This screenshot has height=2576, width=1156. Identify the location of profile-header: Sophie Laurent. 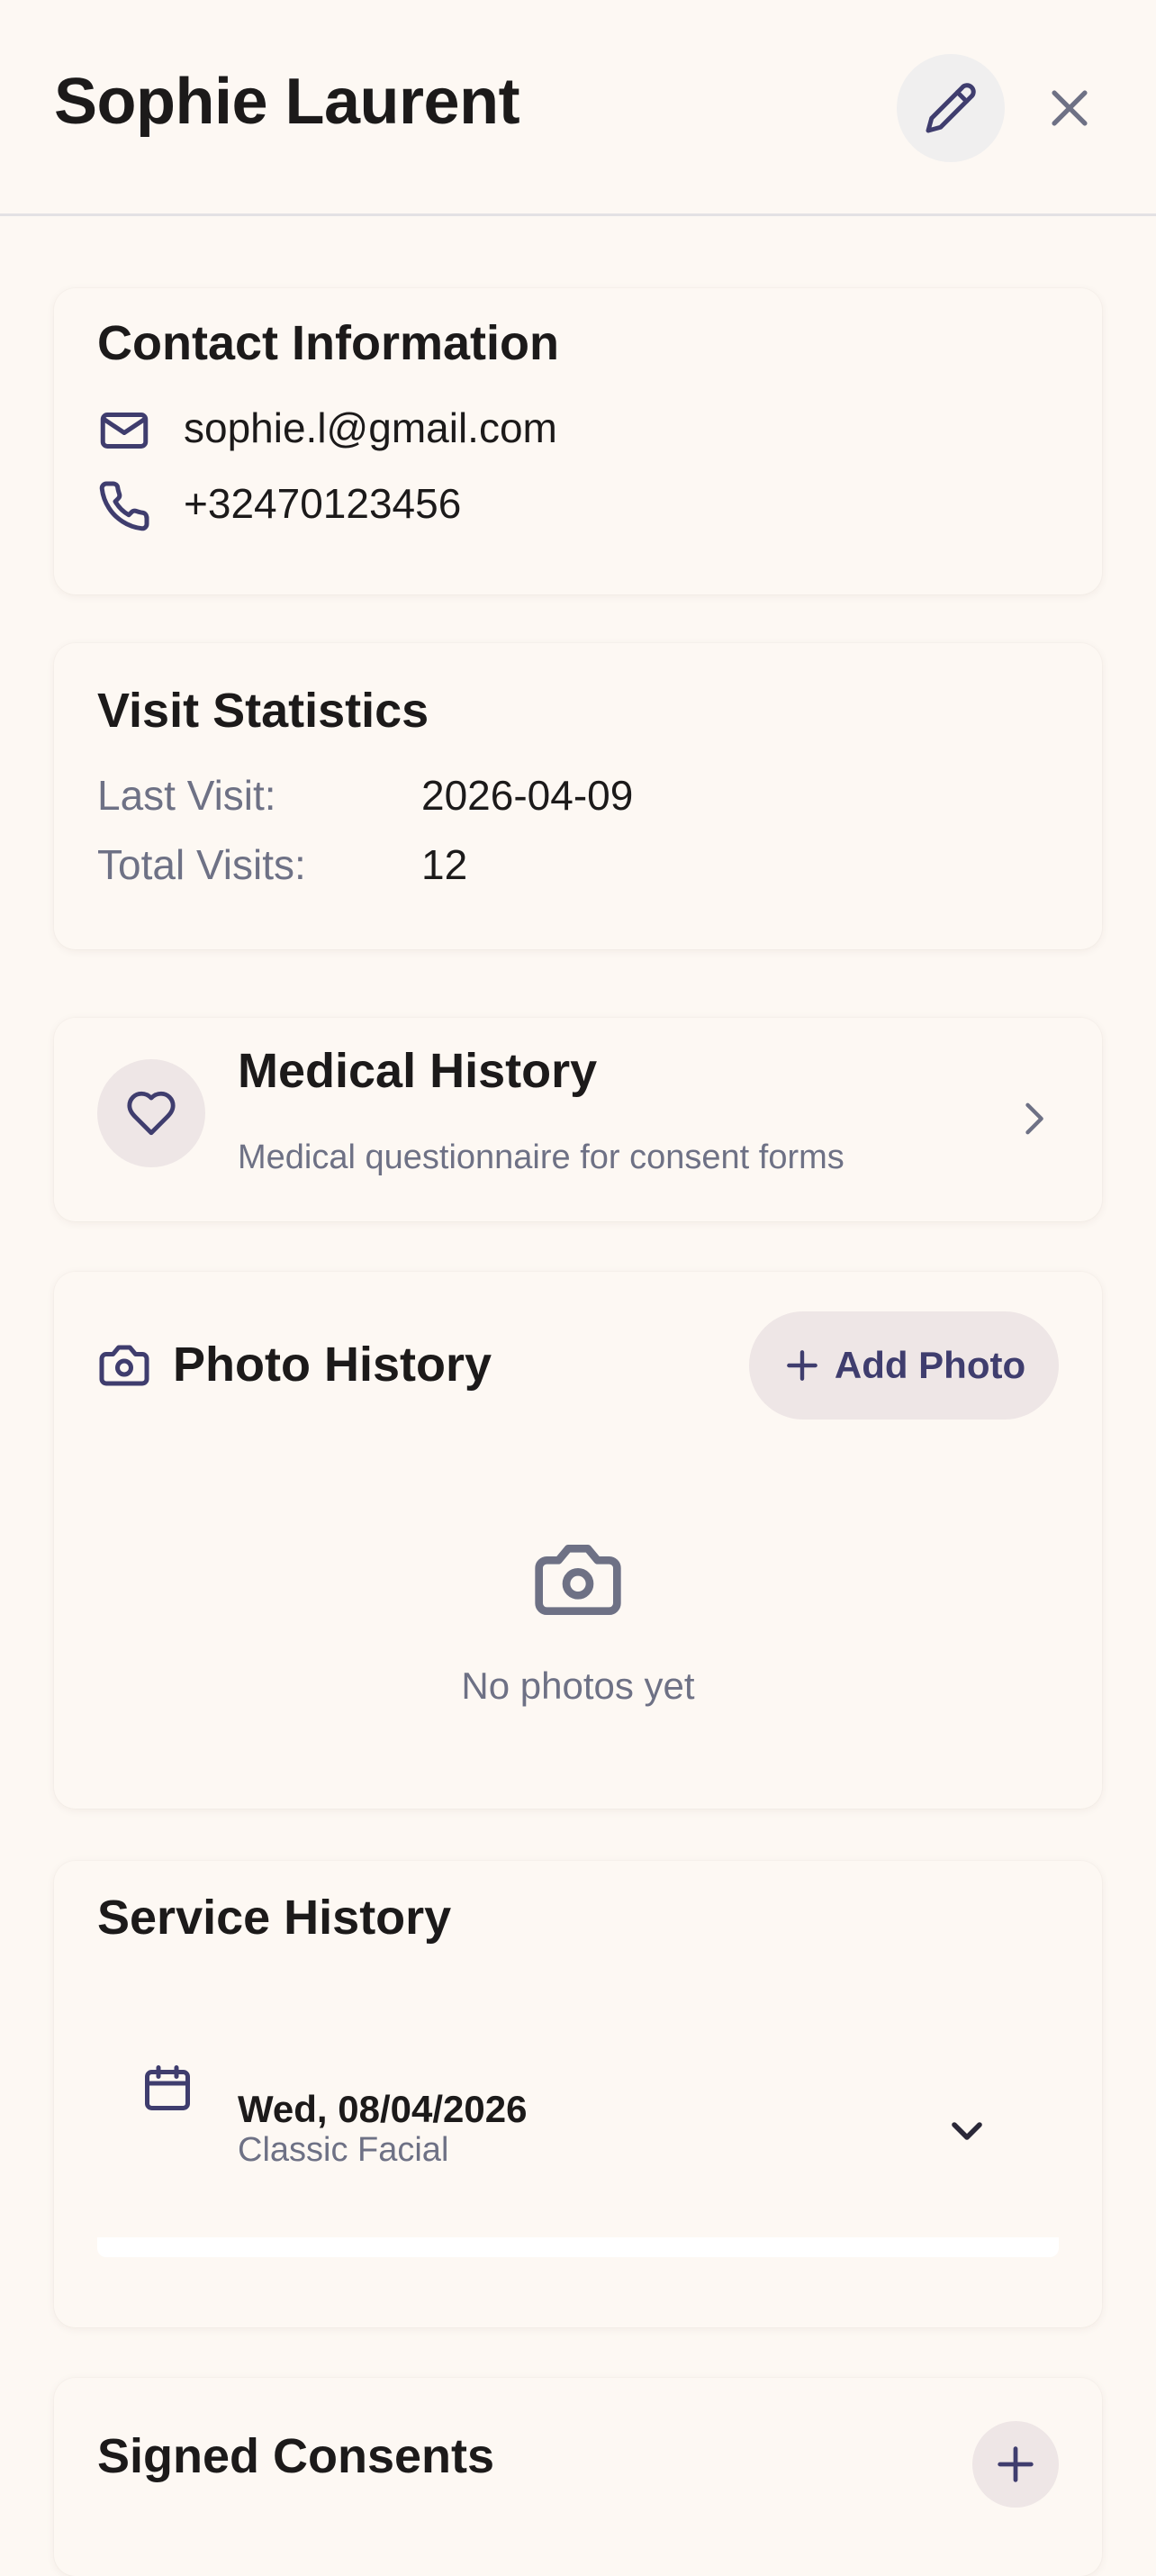
(578, 108).